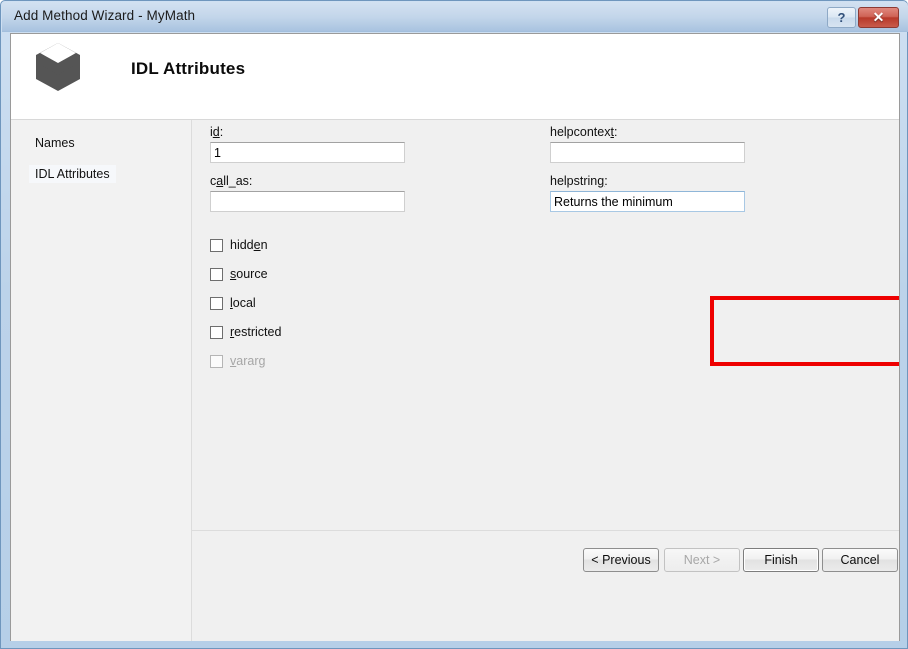  What do you see at coordinates (105, 15) in the screenshot?
I see `window-title: Add Method Wizard - MyMath` at bounding box center [105, 15].